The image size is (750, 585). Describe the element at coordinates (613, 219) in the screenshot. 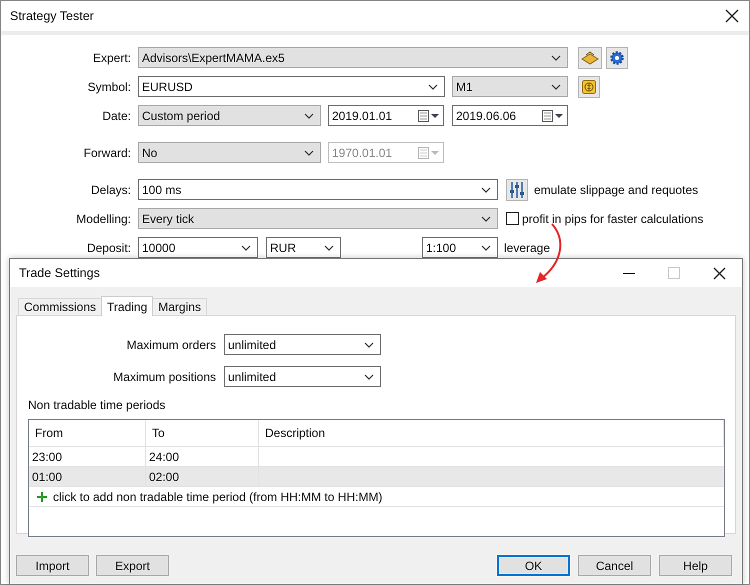

I see `checkbox-label: profit in pips for faster calculations` at that location.